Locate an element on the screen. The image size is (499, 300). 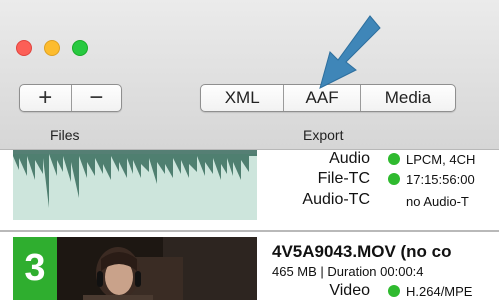
remove-file-button: − is located at coordinates (96, 98).